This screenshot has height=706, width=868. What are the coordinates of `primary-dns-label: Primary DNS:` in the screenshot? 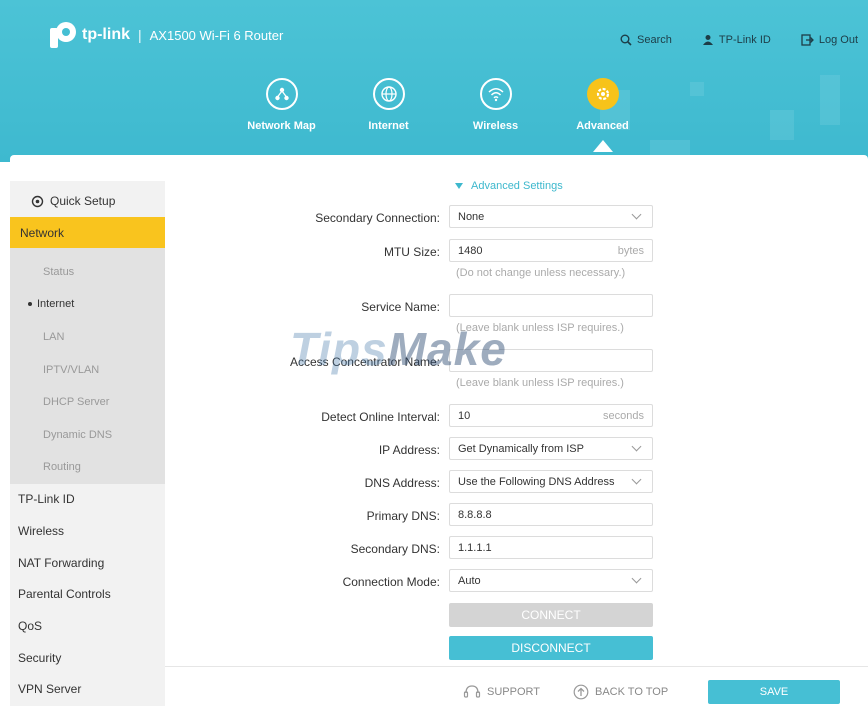 It's located at (403, 516).